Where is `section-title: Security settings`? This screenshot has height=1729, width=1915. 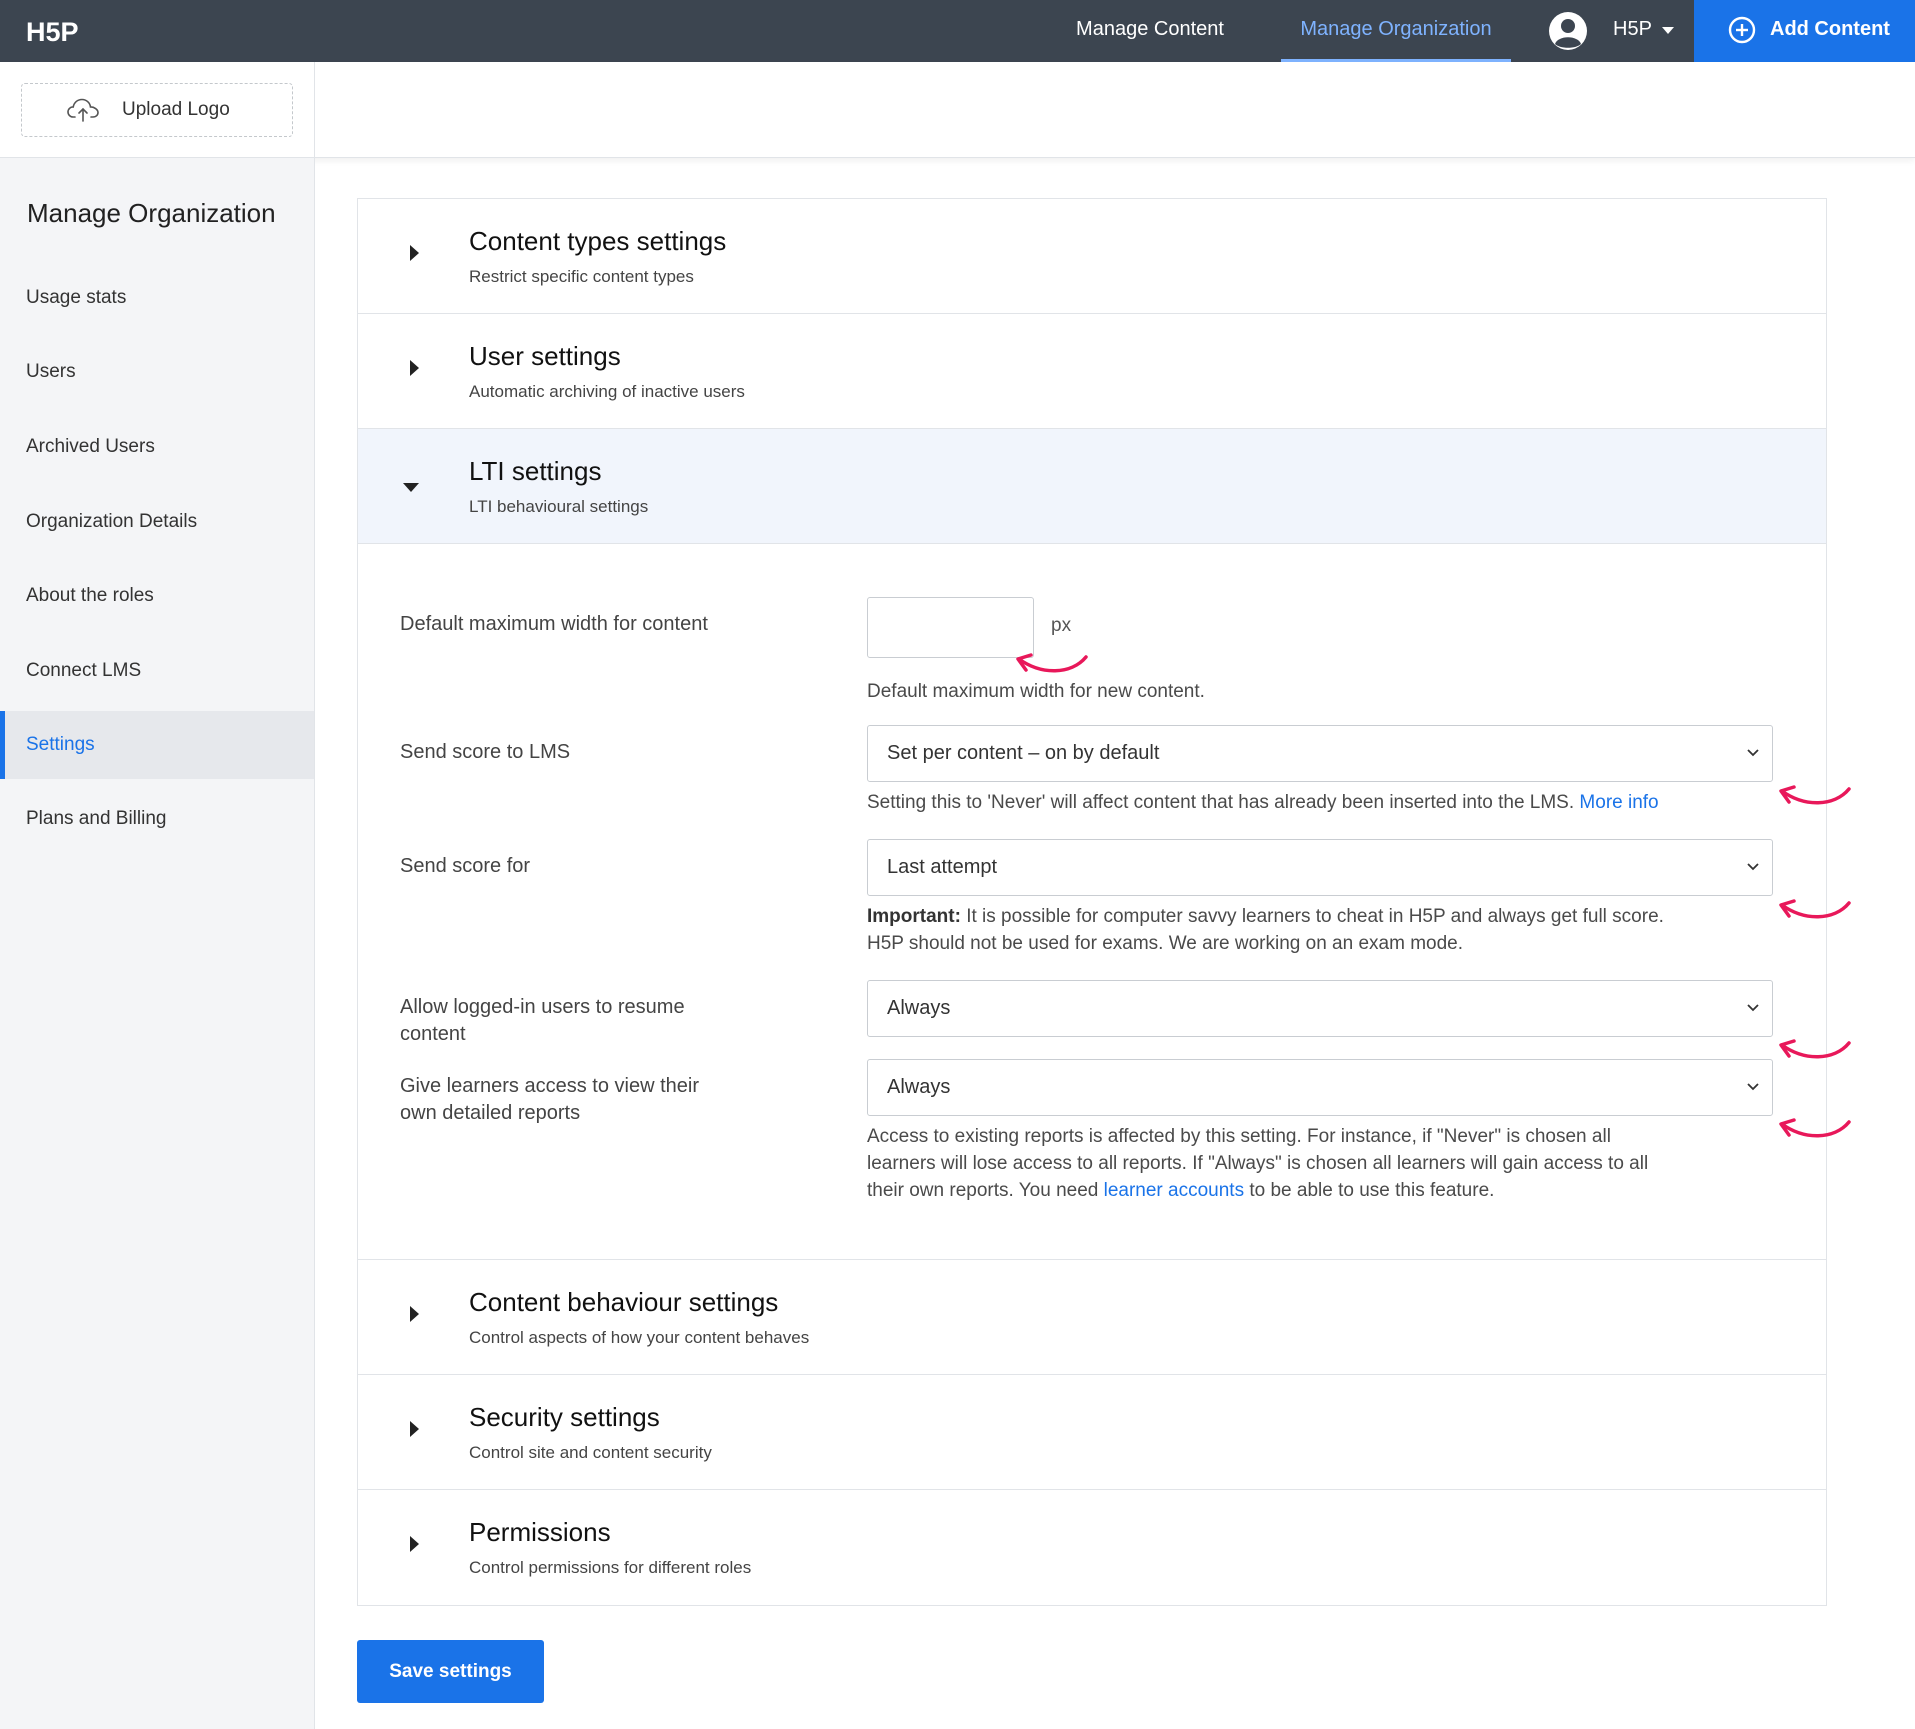 section-title: Security settings is located at coordinates (564, 1417).